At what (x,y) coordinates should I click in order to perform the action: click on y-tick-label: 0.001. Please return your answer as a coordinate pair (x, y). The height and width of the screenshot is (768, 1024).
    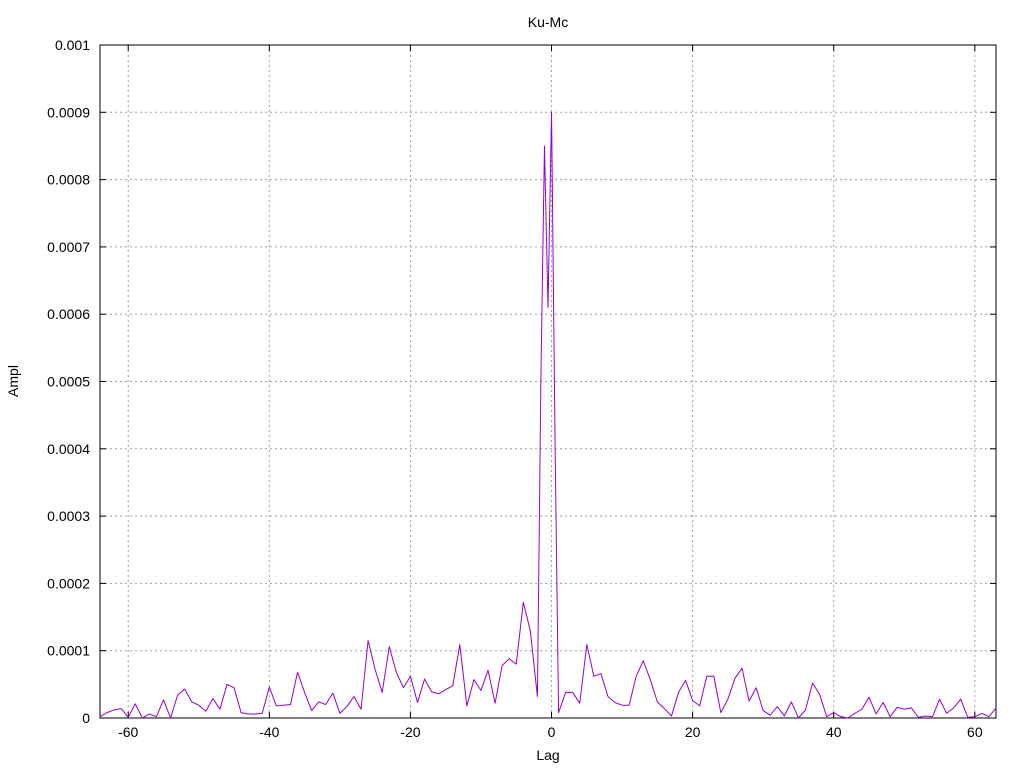
    Looking at the image, I should click on (72, 45).